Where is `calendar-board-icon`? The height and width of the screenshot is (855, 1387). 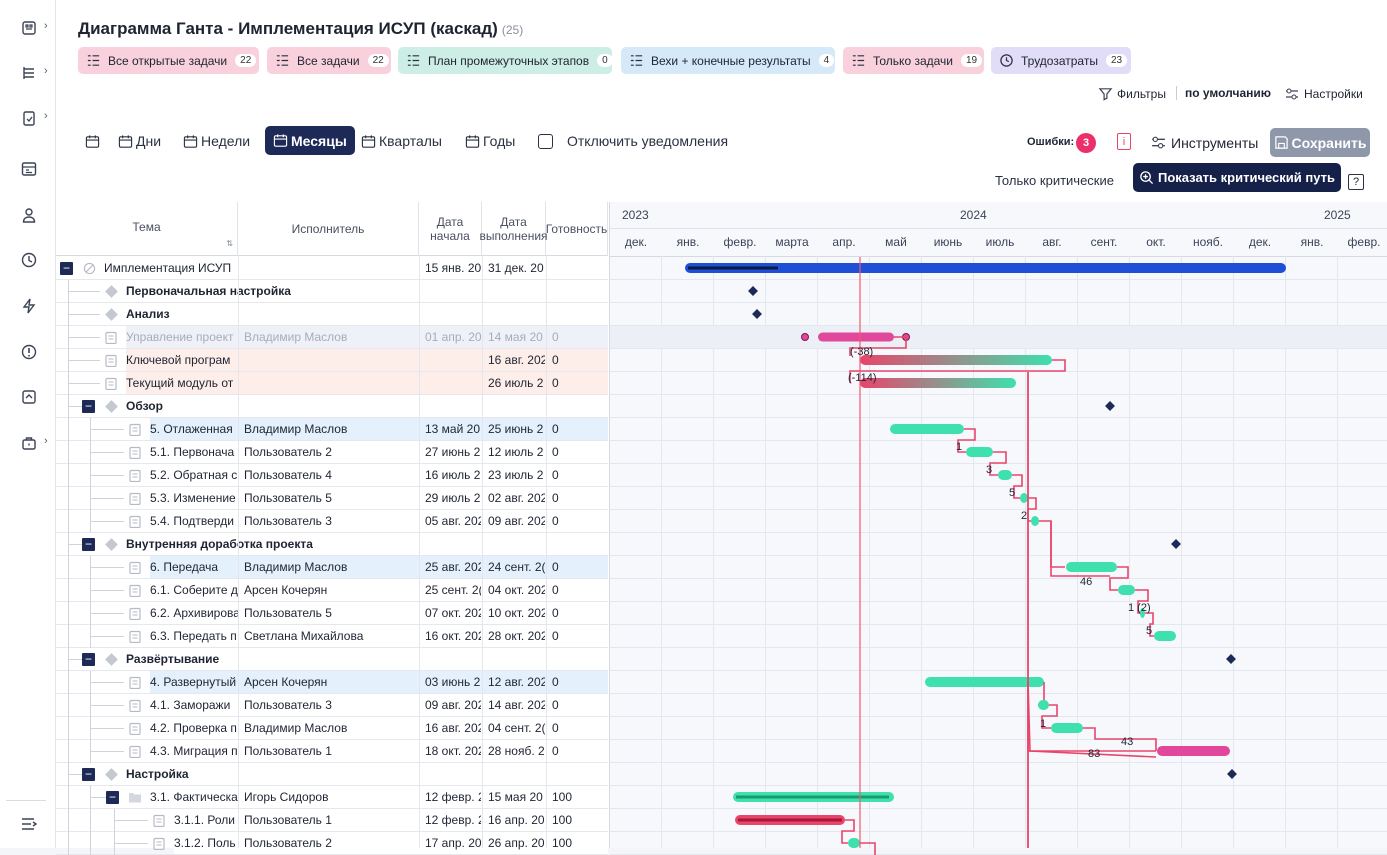
calendar-board-icon is located at coordinates (29, 169).